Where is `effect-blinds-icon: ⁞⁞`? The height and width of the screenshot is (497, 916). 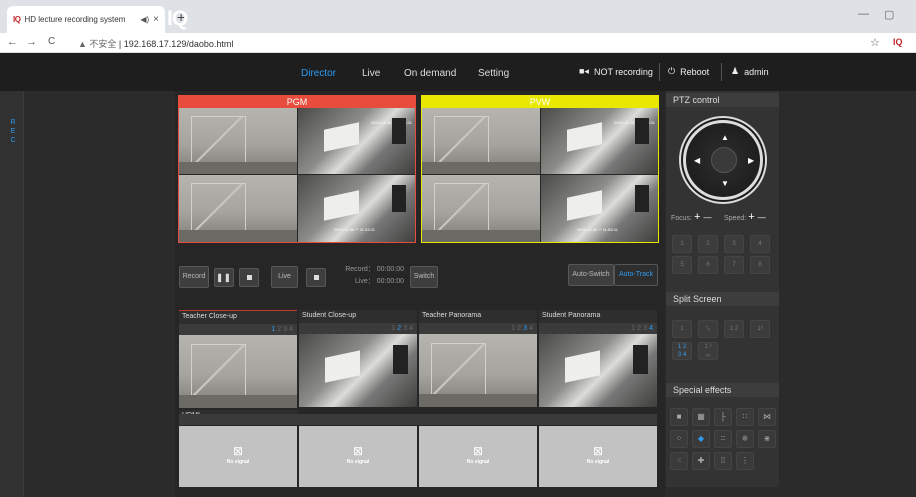 effect-blinds-icon: ⁞⁞ is located at coordinates (723, 461).